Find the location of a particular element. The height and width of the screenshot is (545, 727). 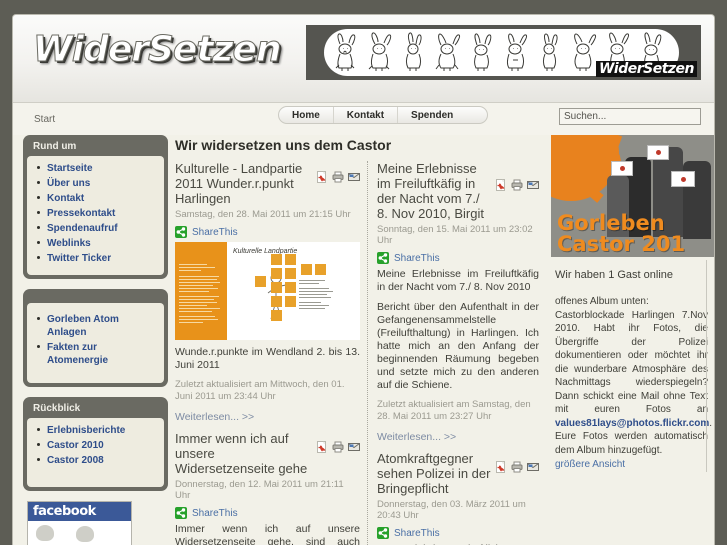

module-link-list: Erlebnisberichte Castor 2010 Castor 2008 is located at coordinates (95, 446).